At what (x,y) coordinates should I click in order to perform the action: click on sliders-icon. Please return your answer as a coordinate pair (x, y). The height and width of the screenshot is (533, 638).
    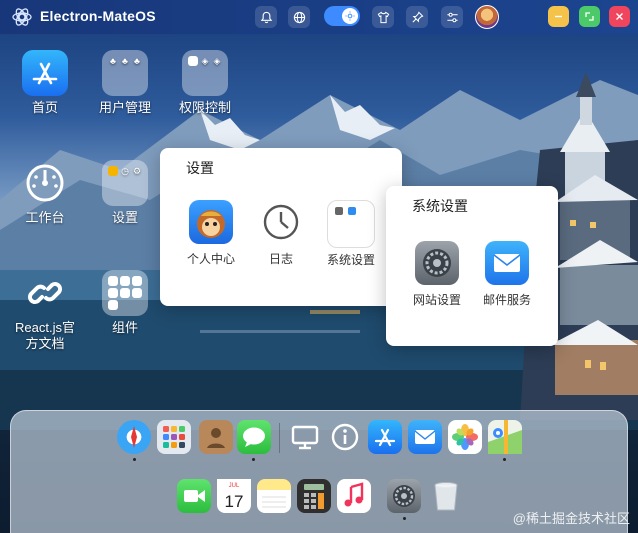
    Looking at the image, I should click on (452, 17).